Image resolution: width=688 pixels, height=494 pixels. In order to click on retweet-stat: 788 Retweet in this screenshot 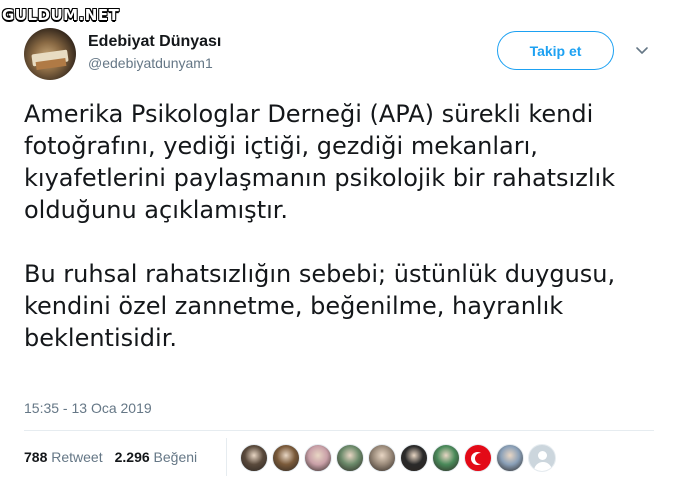, I will do `click(63, 457)`.